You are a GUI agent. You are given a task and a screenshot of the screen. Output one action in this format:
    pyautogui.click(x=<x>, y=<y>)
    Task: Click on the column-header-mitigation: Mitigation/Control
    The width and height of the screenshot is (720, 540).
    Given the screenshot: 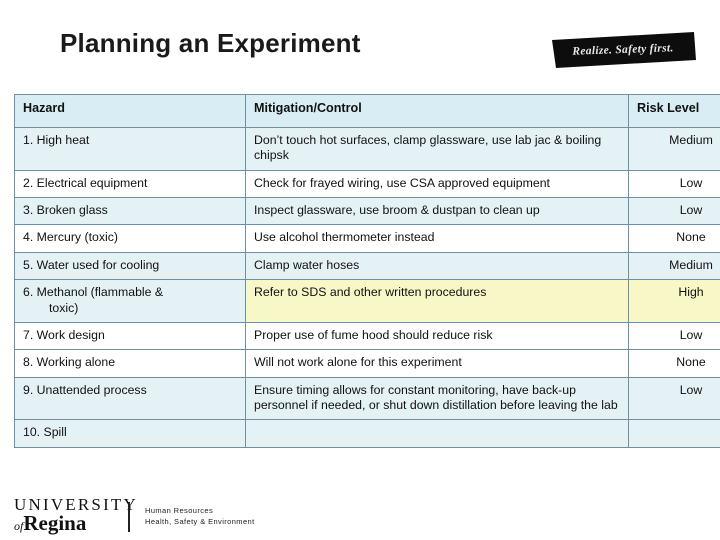 What is the action you would take?
    pyautogui.click(x=437, y=111)
    